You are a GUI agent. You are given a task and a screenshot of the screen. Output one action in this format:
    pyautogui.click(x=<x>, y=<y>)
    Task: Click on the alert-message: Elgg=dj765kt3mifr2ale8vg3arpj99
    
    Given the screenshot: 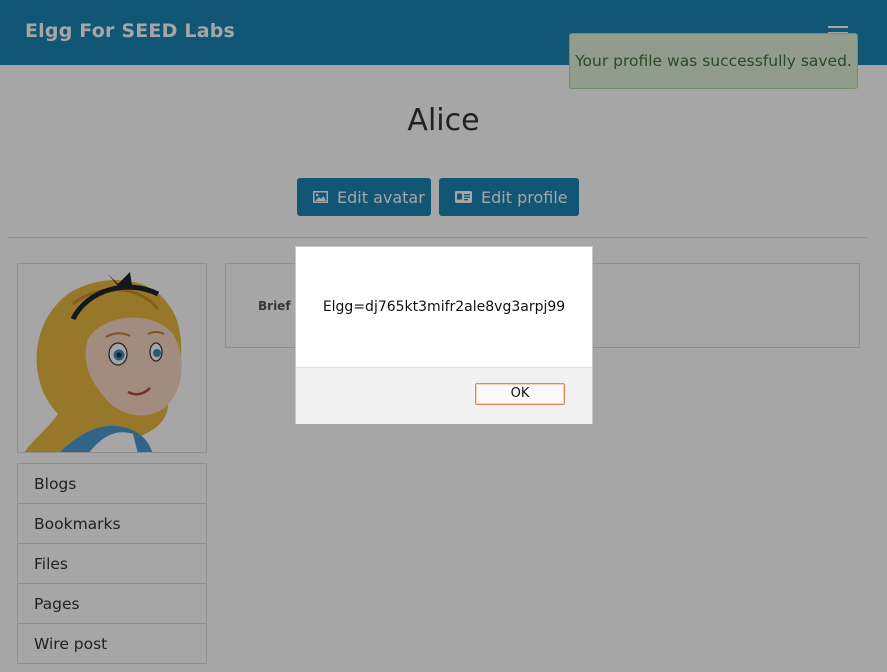 What is the action you would take?
    pyautogui.click(x=444, y=307)
    